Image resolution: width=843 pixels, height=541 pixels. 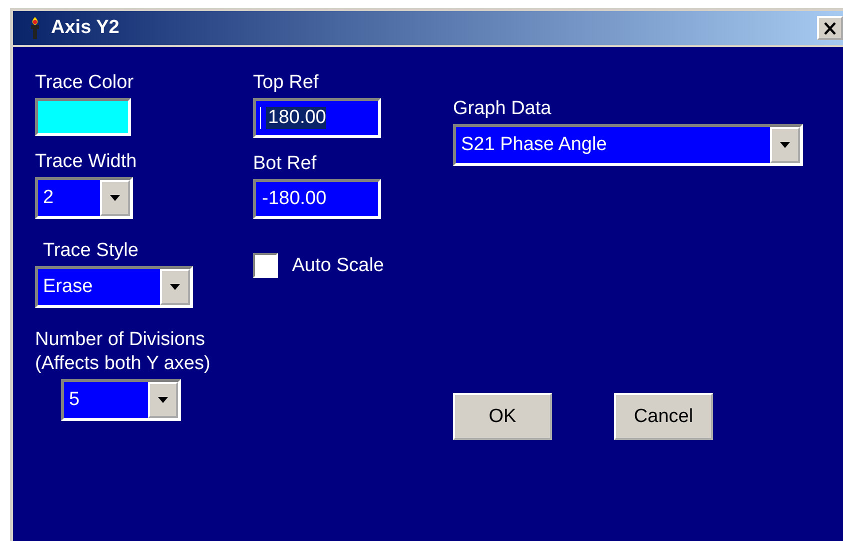 I want to click on close-button, so click(x=830, y=28).